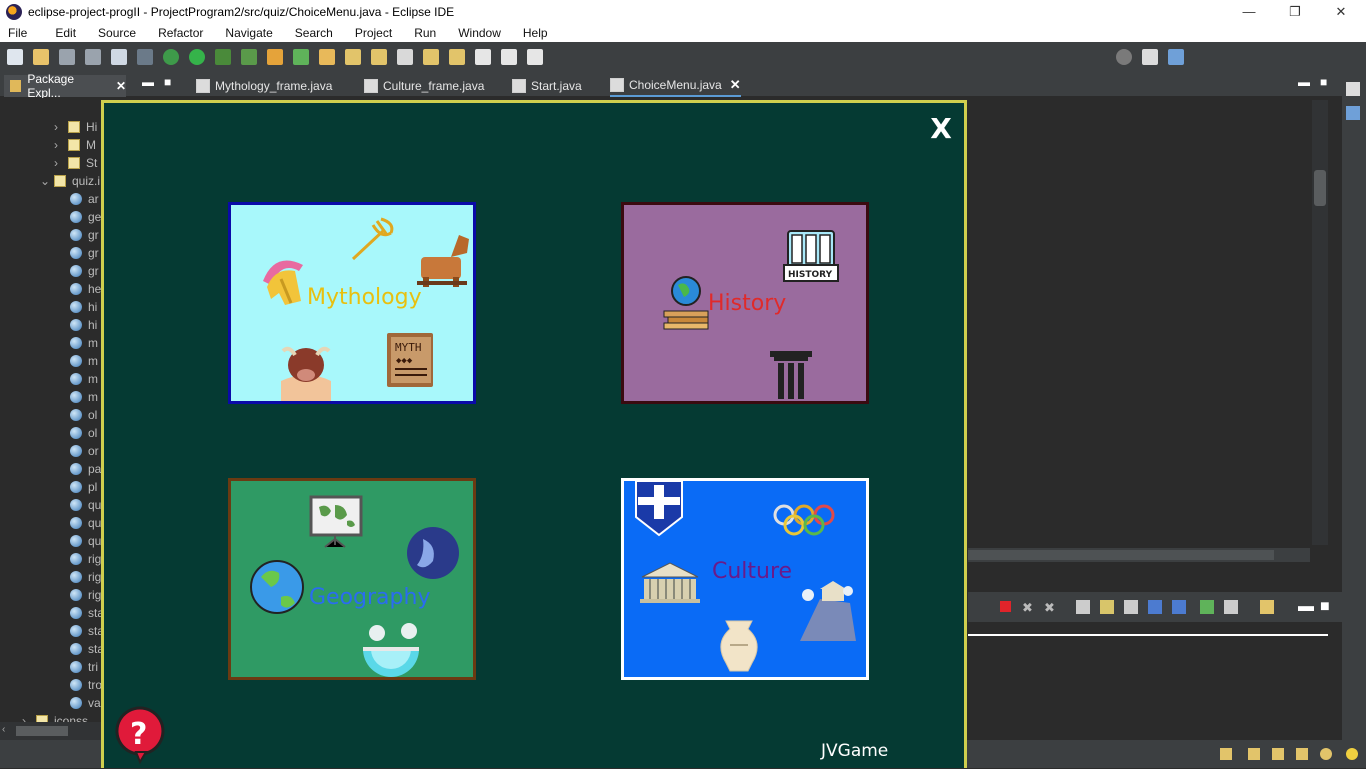 This screenshot has height=769, width=1366. What do you see at coordinates (405, 57) in the screenshot?
I see `prev-annotation-icon` at bounding box center [405, 57].